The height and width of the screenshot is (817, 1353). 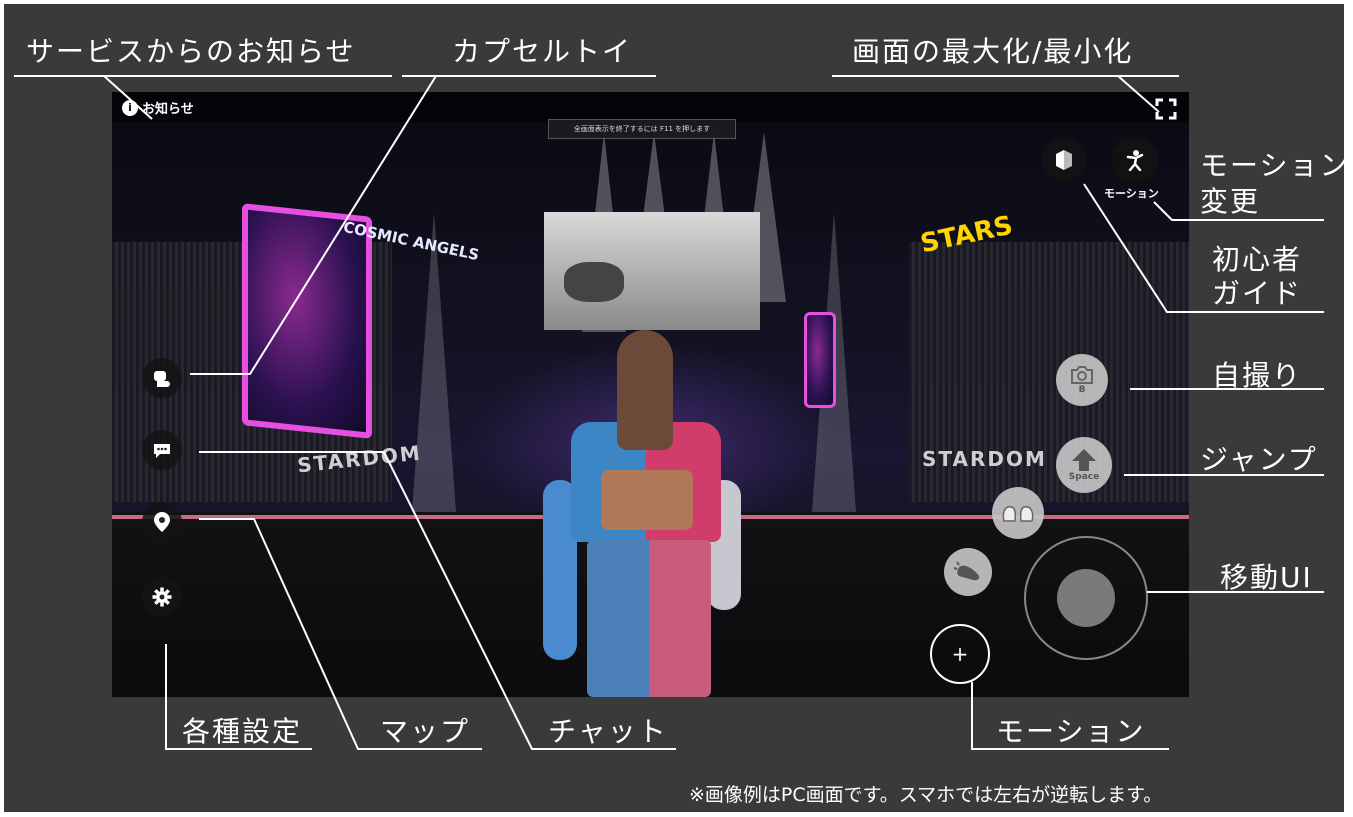 I want to click on fullscreen-notice: 全画面表示を終了するには F11 を押します, so click(x=642, y=129).